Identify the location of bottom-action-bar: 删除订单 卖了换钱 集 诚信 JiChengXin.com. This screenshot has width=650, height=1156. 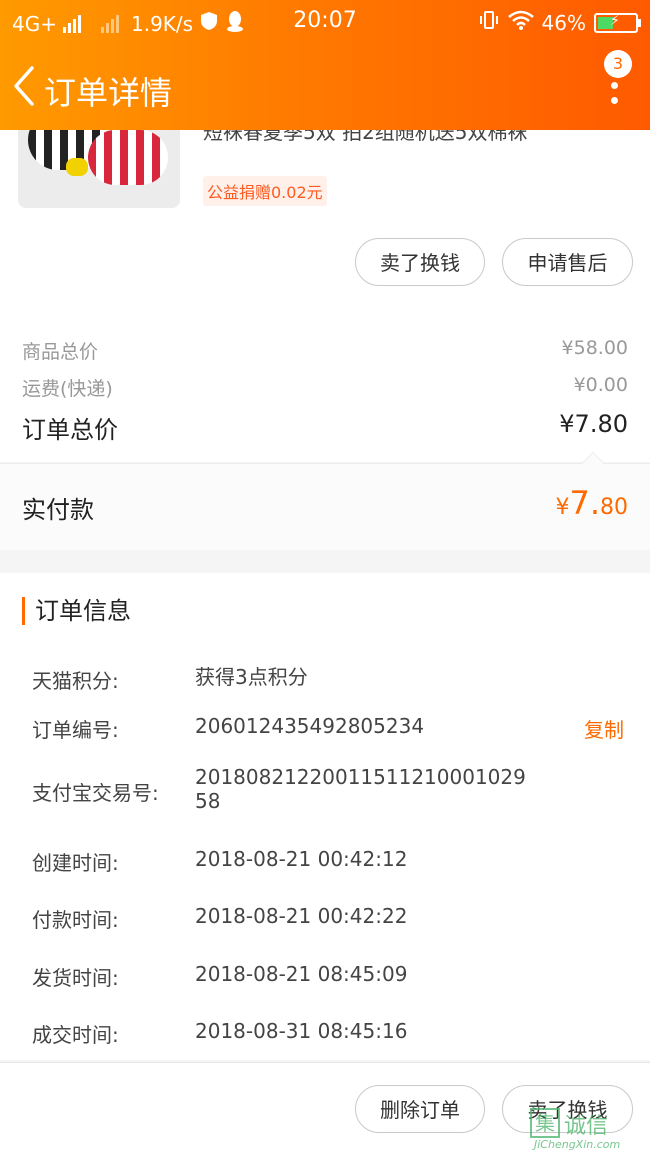
(325, 1109).